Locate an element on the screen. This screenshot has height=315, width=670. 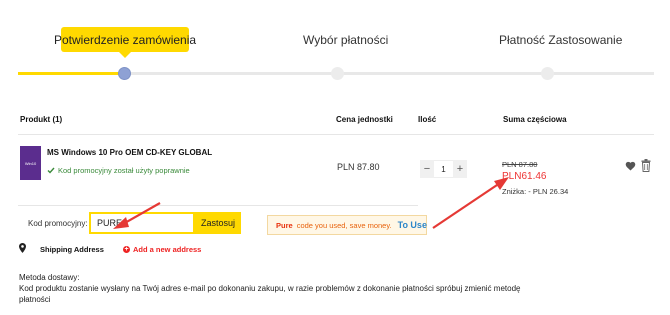
promo-notice: Pure code you used, save money. To Use is located at coordinates (347, 225).